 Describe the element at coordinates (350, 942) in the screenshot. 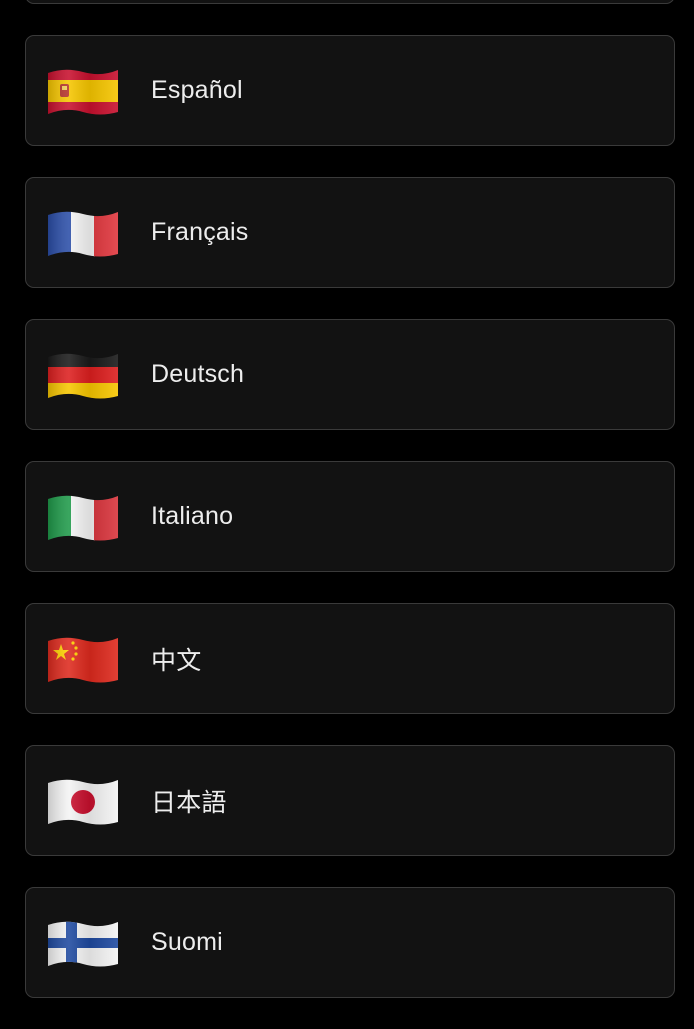

I see `language-option-suomi: Suomi` at that location.